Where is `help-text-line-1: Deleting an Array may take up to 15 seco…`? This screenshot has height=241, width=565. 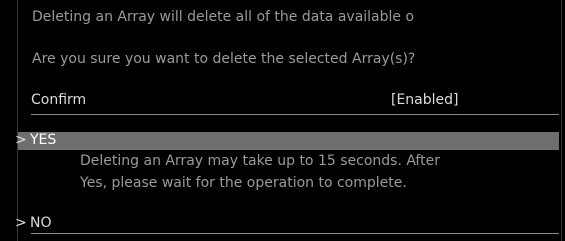 help-text-line-1: Deleting an Array may take up to 15 seco… is located at coordinates (260, 161).